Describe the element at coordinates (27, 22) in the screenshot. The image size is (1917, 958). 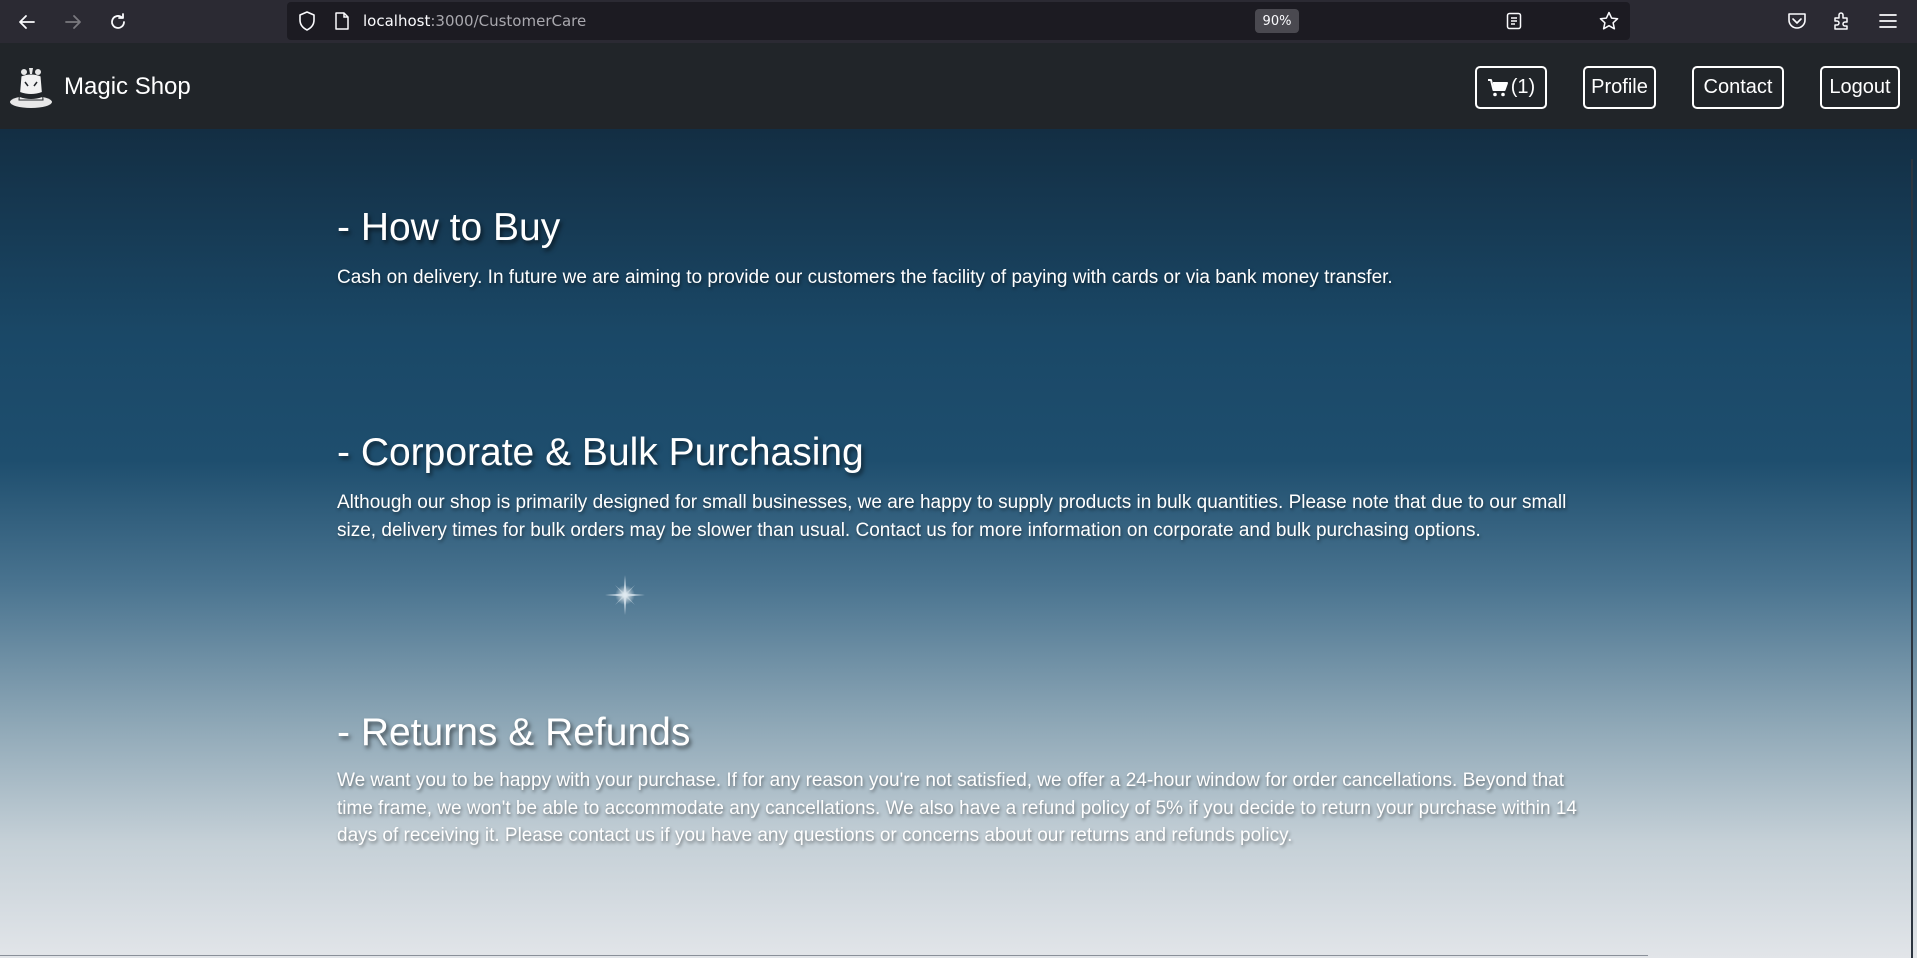
I see `back-arrow-icon` at that location.